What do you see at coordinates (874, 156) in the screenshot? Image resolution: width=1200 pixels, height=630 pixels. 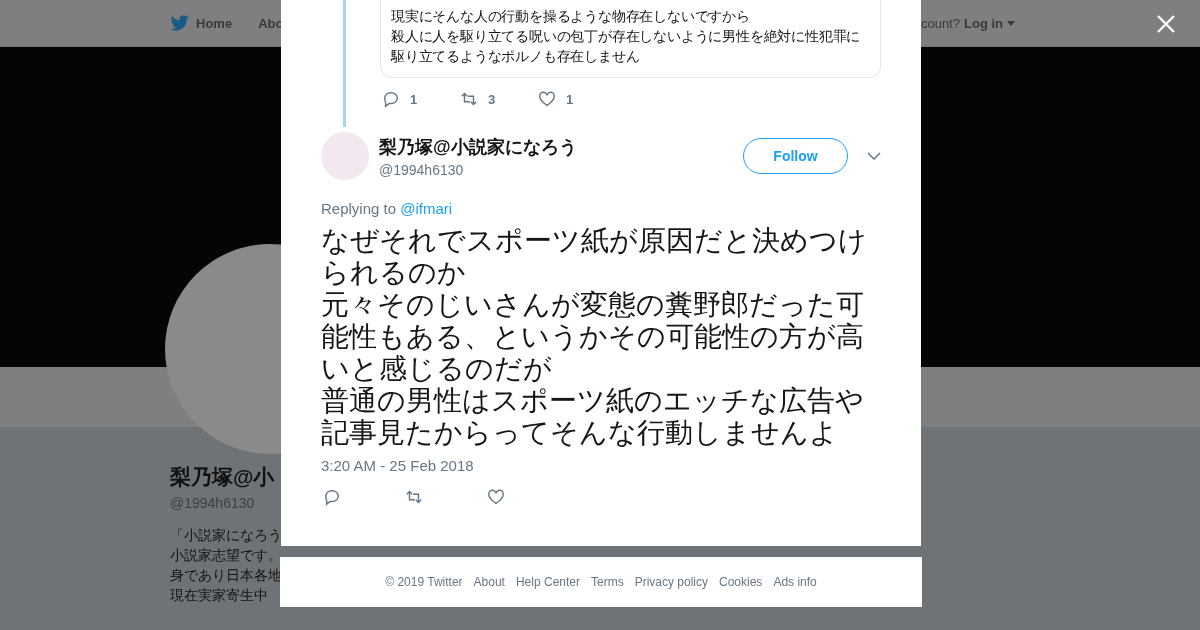 I see `chevron-down-icon` at bounding box center [874, 156].